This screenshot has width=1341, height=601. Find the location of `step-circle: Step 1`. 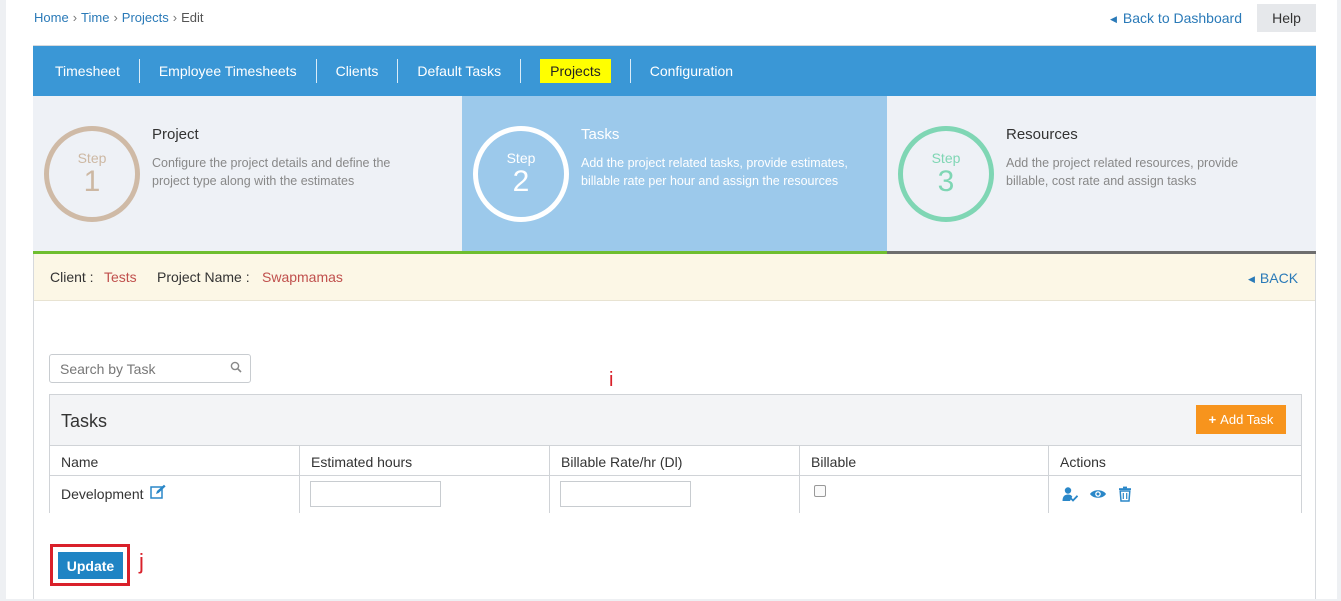

step-circle: Step 1 is located at coordinates (92, 174).